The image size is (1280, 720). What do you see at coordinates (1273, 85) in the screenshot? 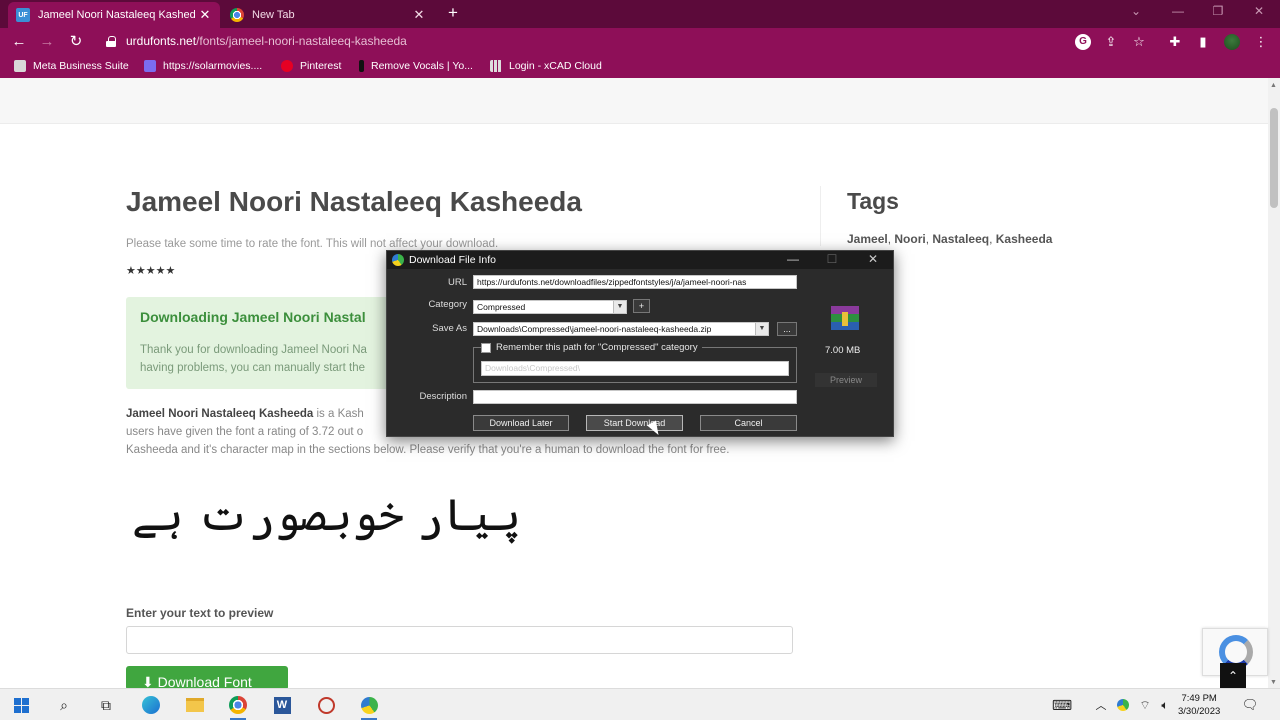
I see `scroll-up-arrow-icon: ▲` at bounding box center [1273, 85].